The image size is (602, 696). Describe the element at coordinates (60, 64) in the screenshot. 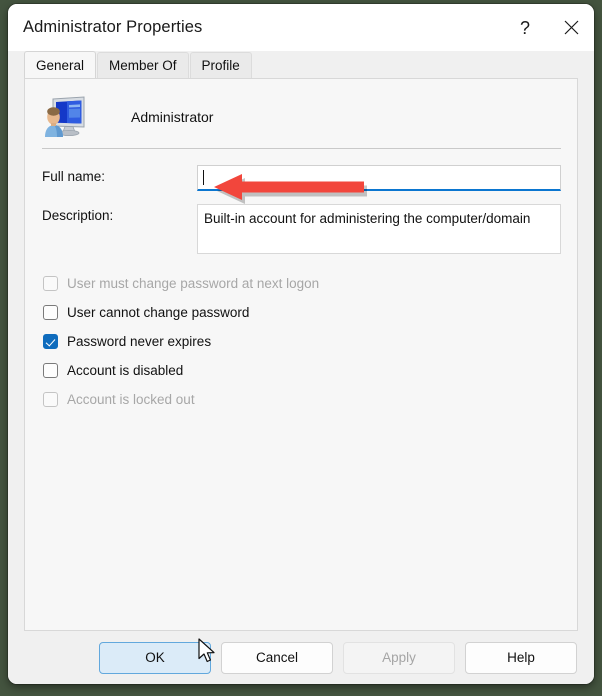

I see `tab-general: General` at that location.